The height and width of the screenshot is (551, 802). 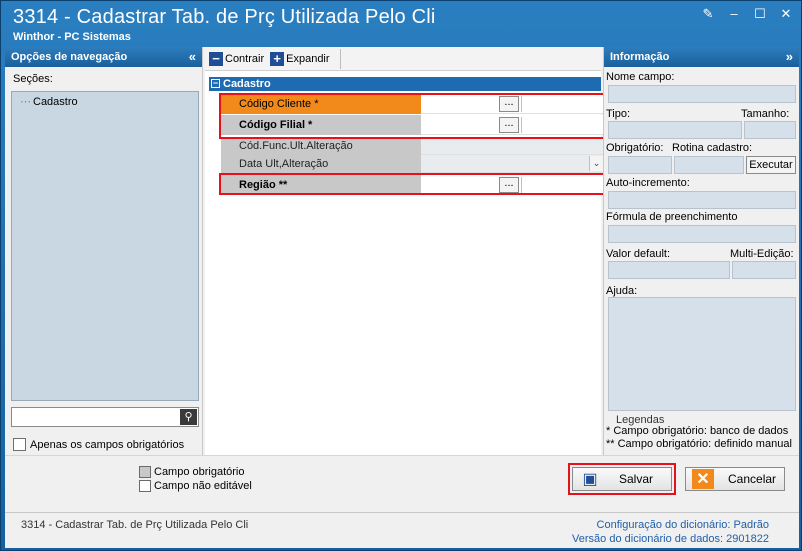 What do you see at coordinates (412, 116) in the screenshot?
I see `highlight-required-fields` at bounding box center [412, 116].